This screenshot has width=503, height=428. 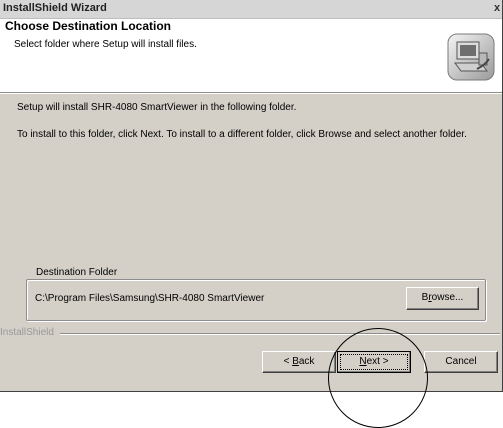 I want to click on next-accelerator: N, so click(x=363, y=361).